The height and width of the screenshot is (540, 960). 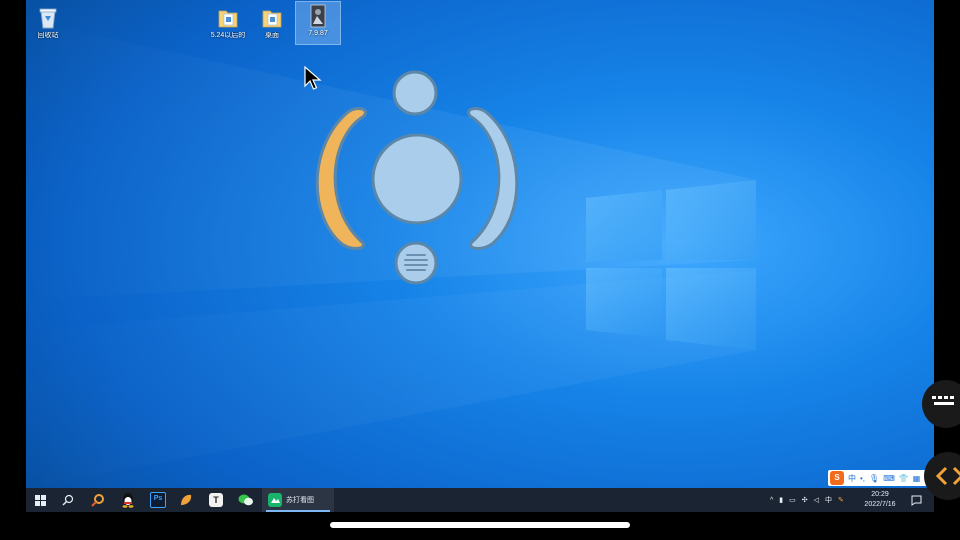 I want to click on system-tray: ^ ▮ ▭ ✣ ◁ 中 ✎, so click(x=807, y=500).